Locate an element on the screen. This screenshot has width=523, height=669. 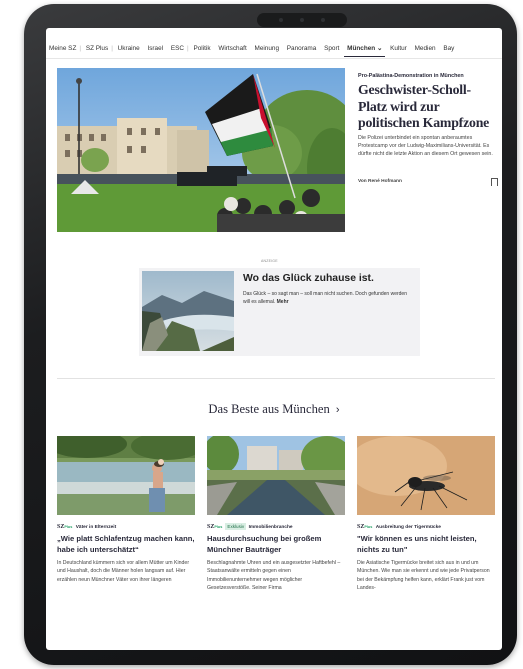
section-divider is located at coordinates (276, 378).